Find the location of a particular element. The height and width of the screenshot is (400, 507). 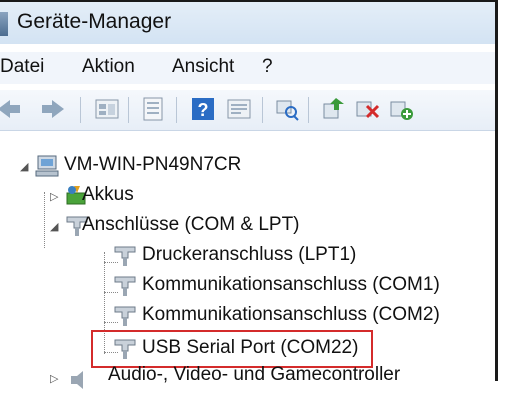

audio-group-label: Audio-, Video- und Gamecontroller is located at coordinates (254, 374).